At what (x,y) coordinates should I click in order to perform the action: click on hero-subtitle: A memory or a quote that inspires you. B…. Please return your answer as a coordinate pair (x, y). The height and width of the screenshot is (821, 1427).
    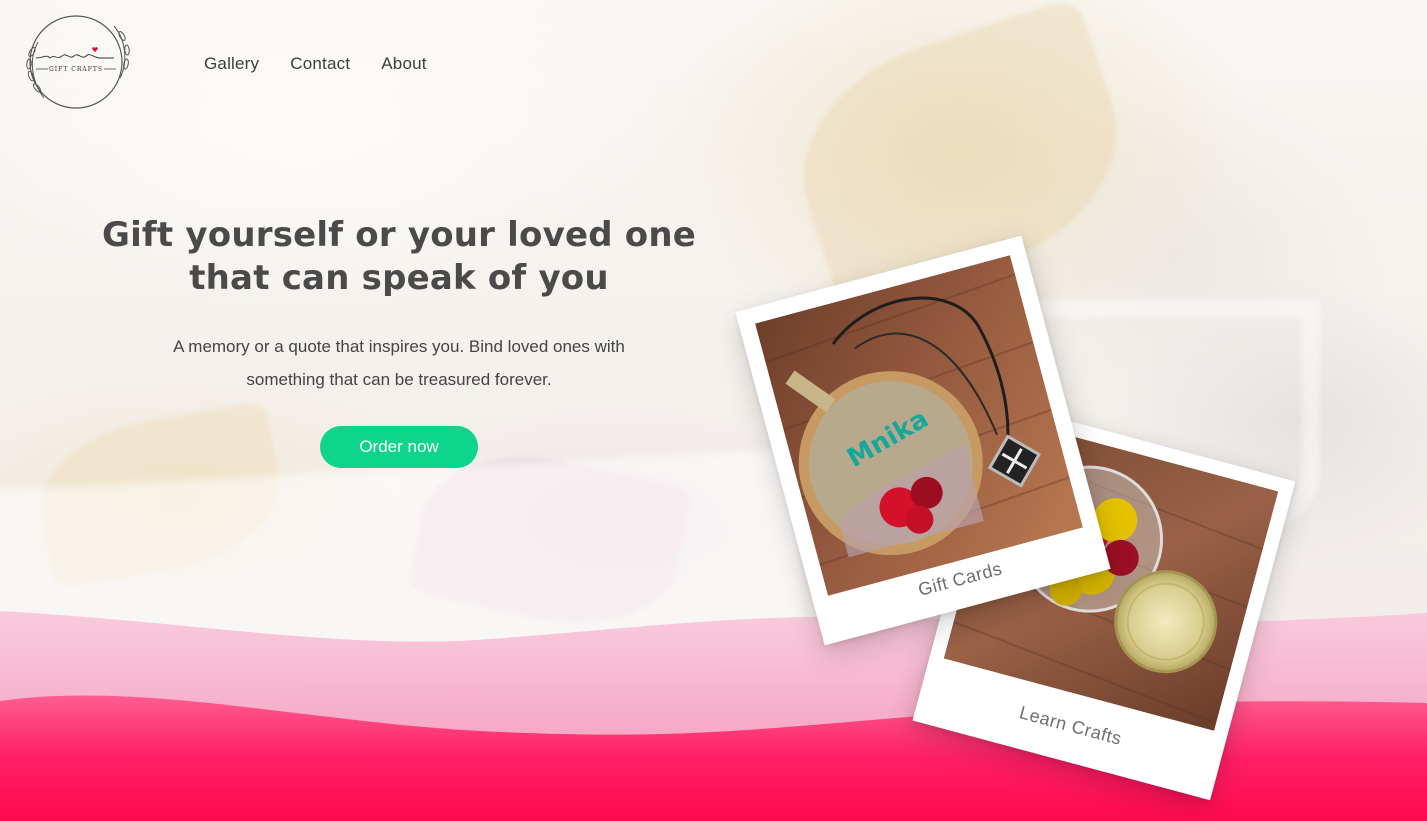
    Looking at the image, I should click on (399, 363).